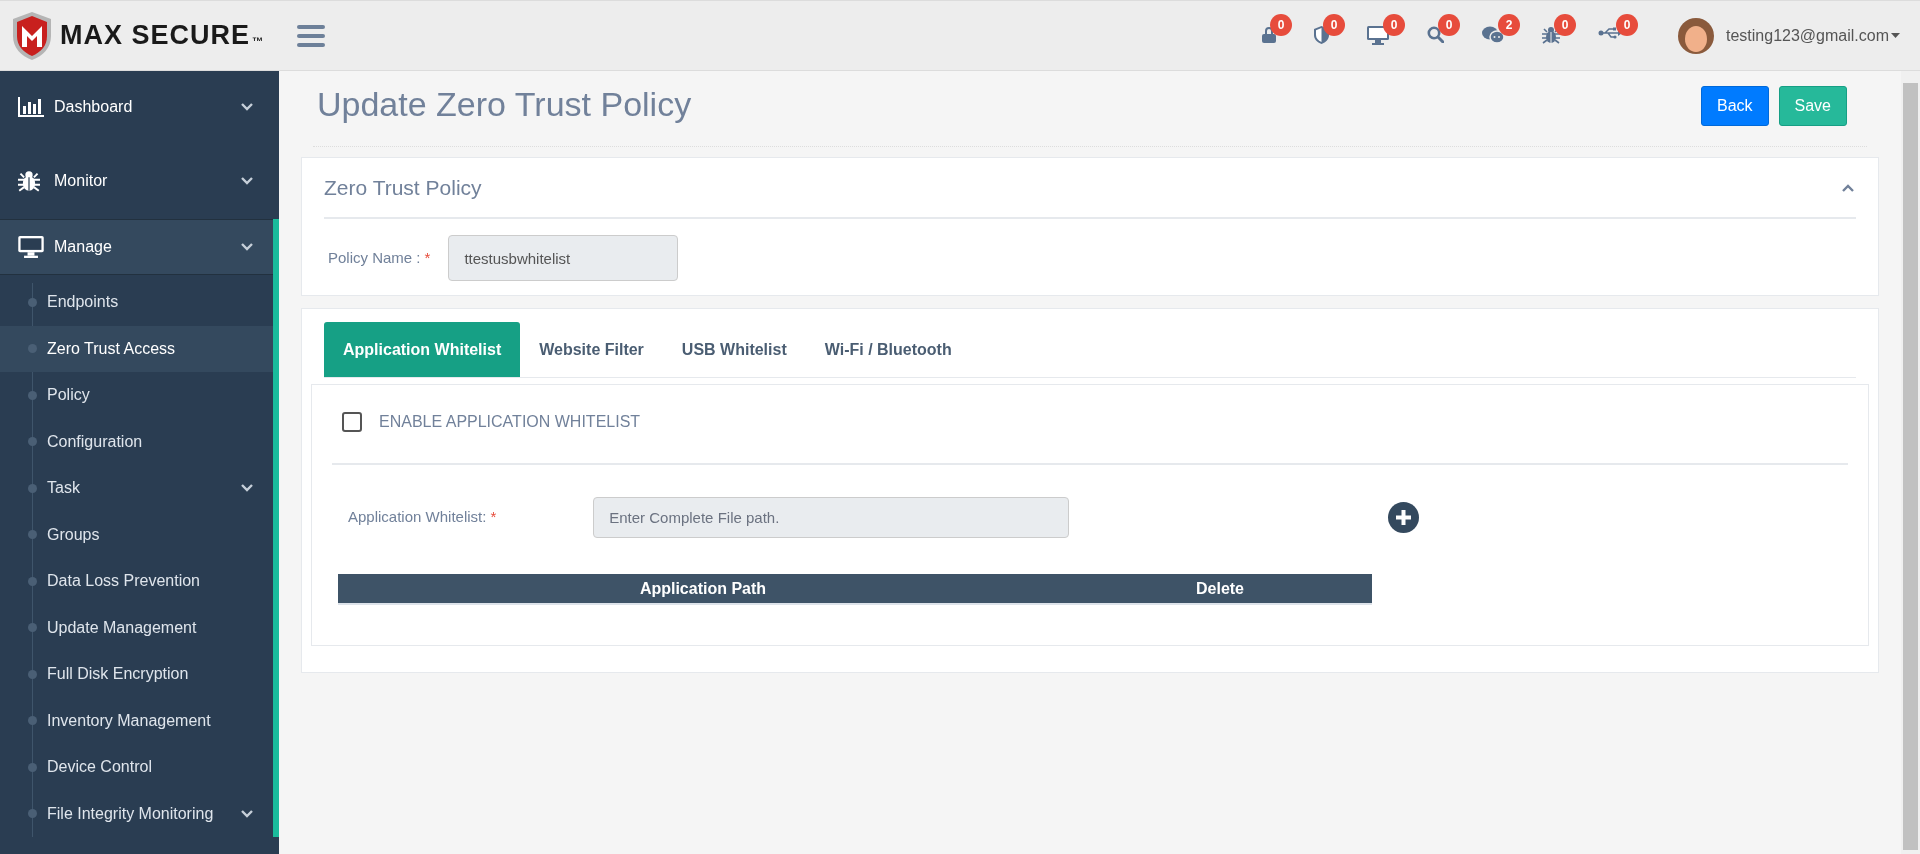 This screenshot has height=854, width=1920. What do you see at coordinates (136, 534) in the screenshot?
I see `submenu-item: Groups` at bounding box center [136, 534].